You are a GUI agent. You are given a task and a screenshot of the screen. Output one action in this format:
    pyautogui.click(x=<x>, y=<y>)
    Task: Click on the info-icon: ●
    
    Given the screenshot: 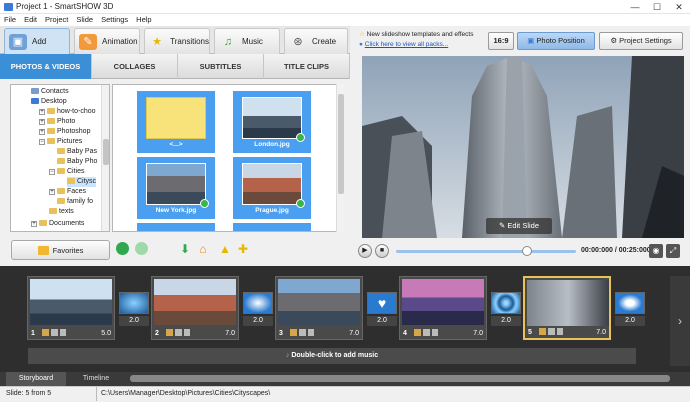 What is the action you would take?
    pyautogui.click(x=361, y=44)
    